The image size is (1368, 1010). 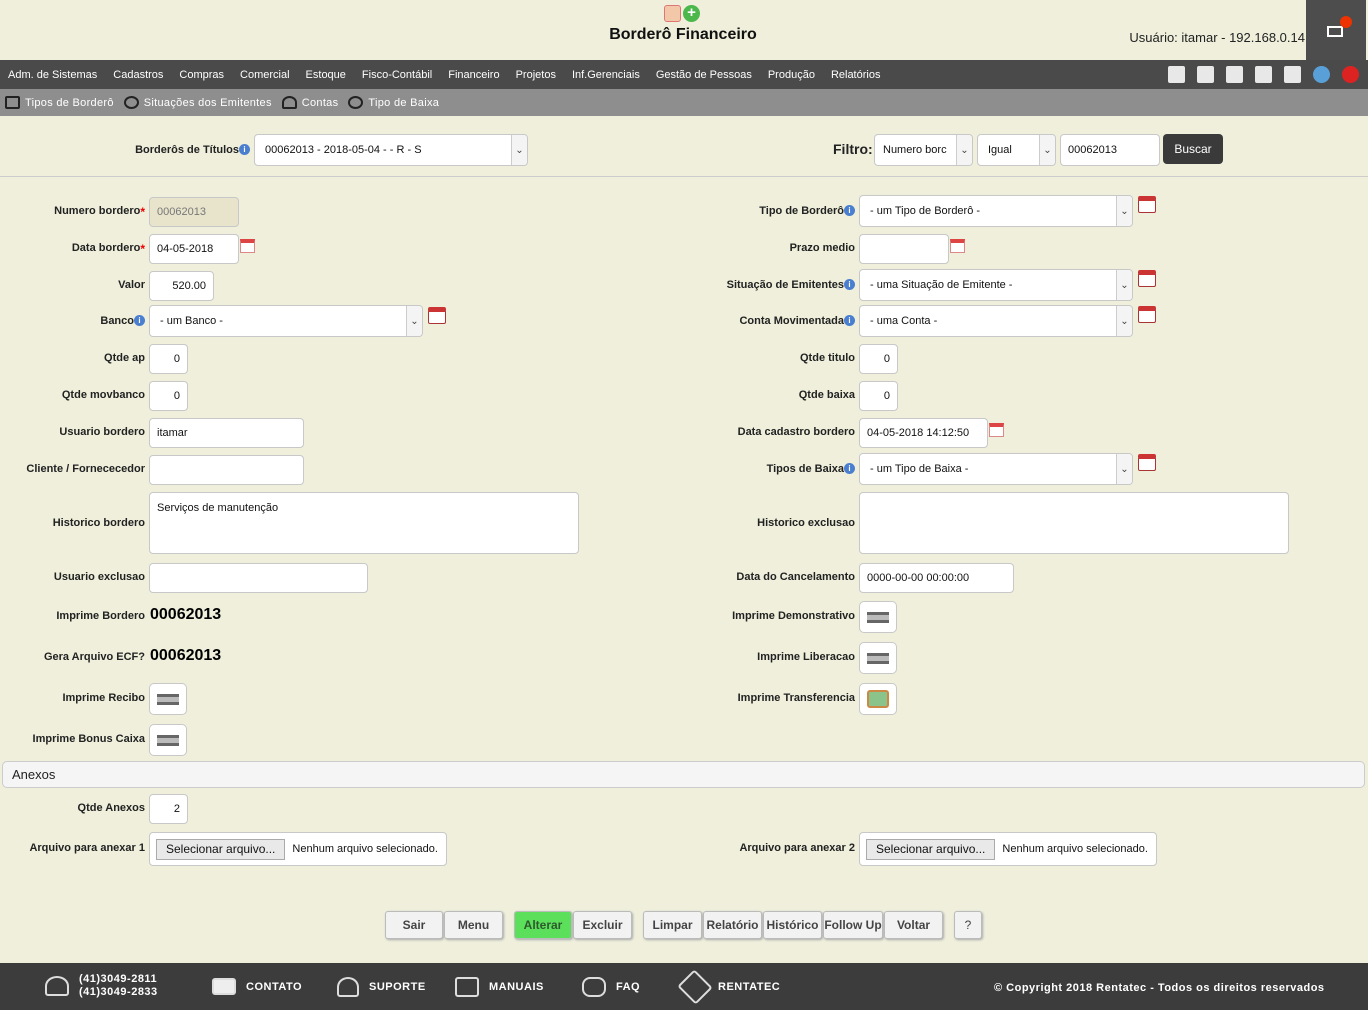 I want to click on mail-icon, so click(x=1335, y=31).